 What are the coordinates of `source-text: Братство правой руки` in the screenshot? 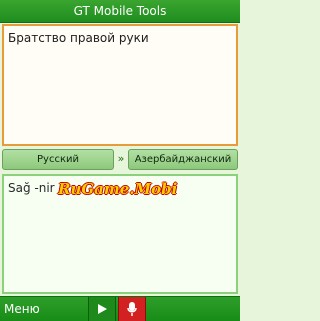 It's located at (120, 38).